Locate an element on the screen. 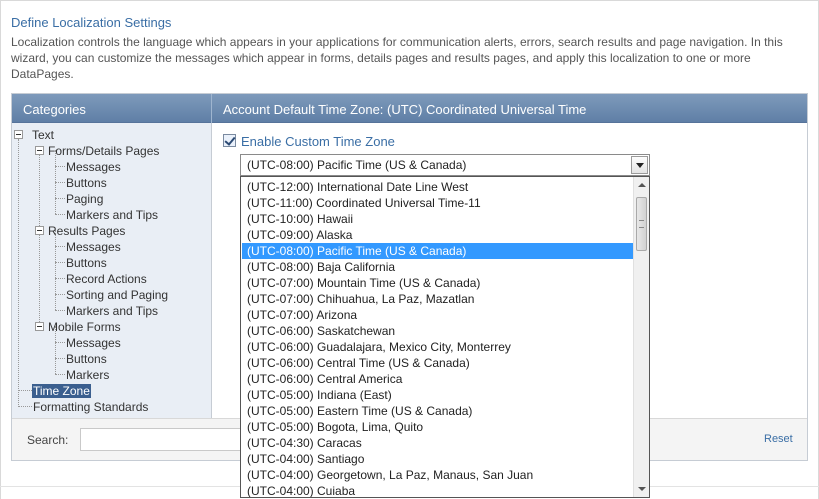  tree-item-fd-paging: Paging is located at coordinates (84, 199).